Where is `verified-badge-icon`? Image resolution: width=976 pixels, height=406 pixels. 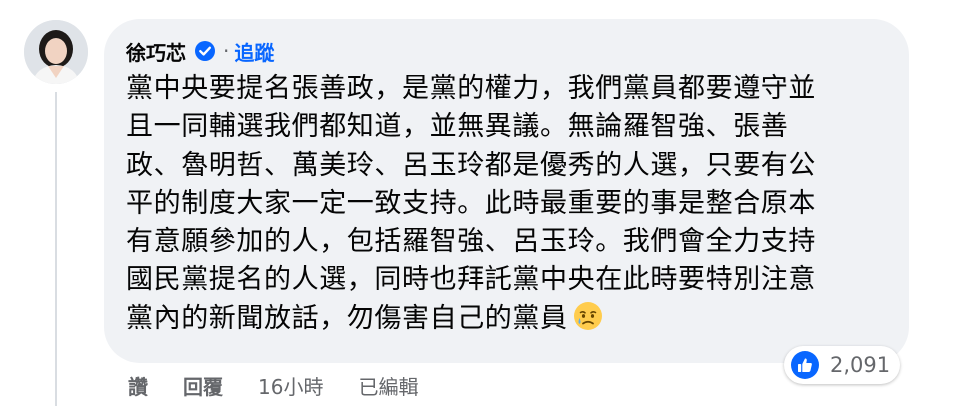
verified-badge-icon is located at coordinates (205, 51).